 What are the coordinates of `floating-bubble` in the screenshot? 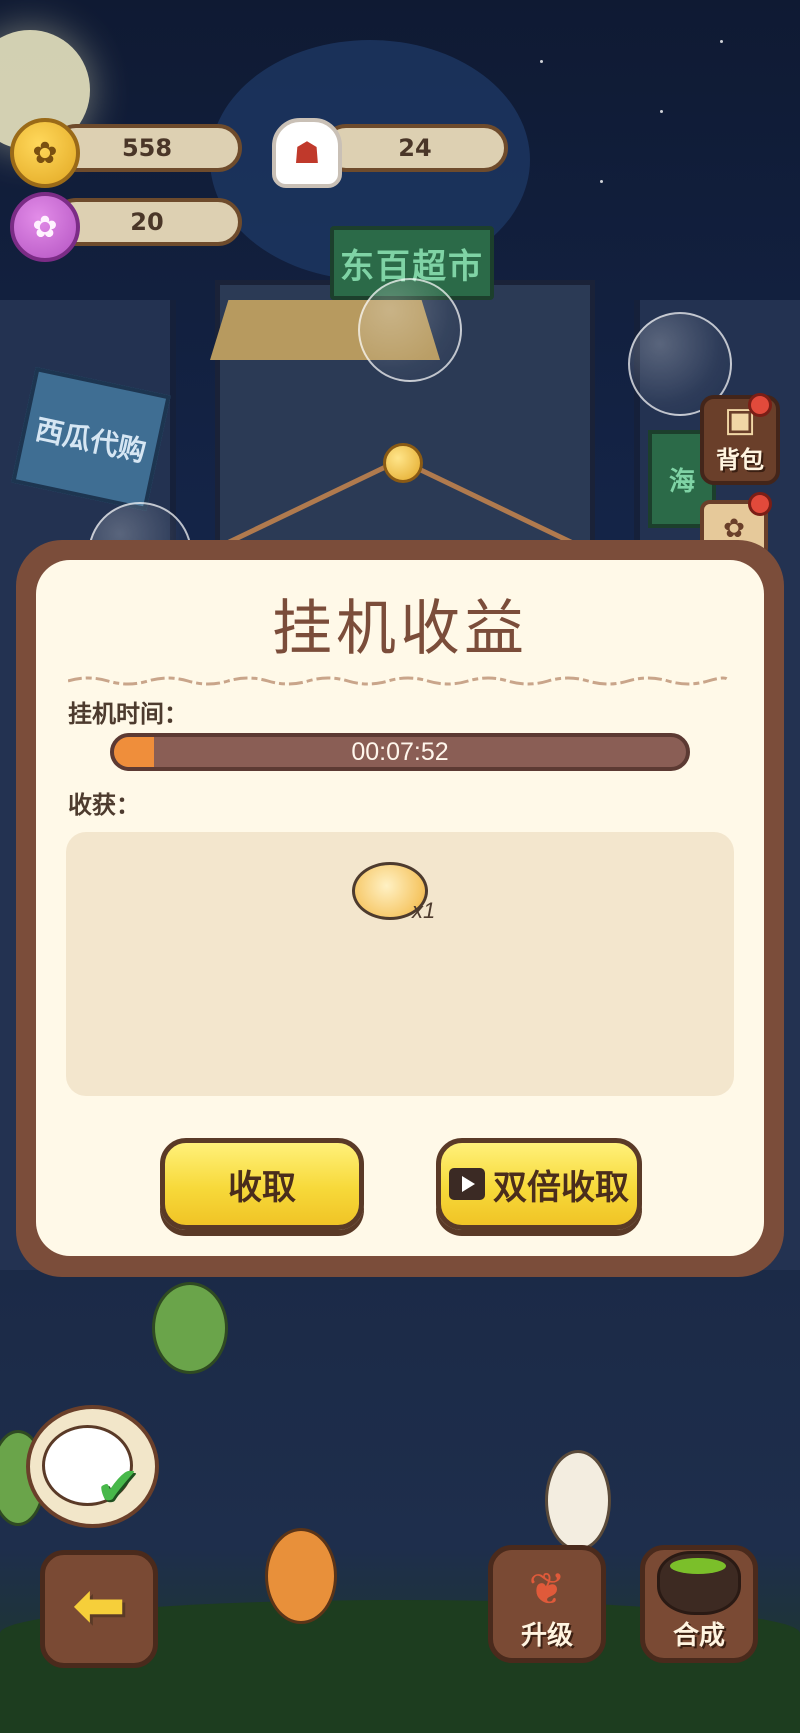 It's located at (410, 330).